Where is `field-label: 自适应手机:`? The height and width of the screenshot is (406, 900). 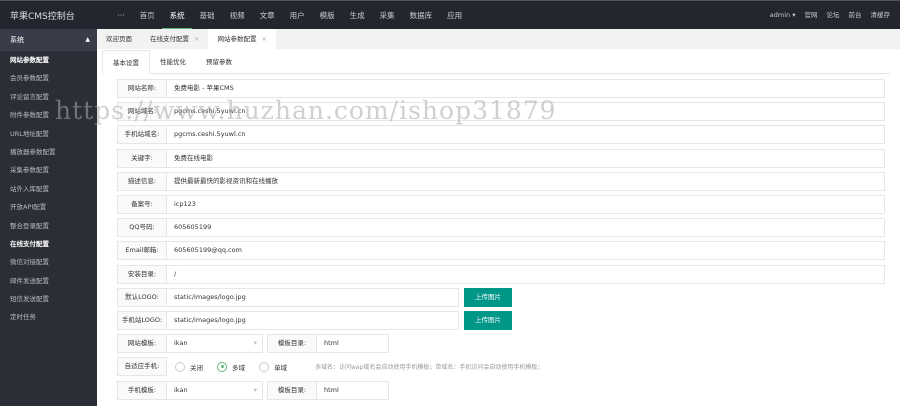
field-label: 自适应手机: is located at coordinates (142, 367).